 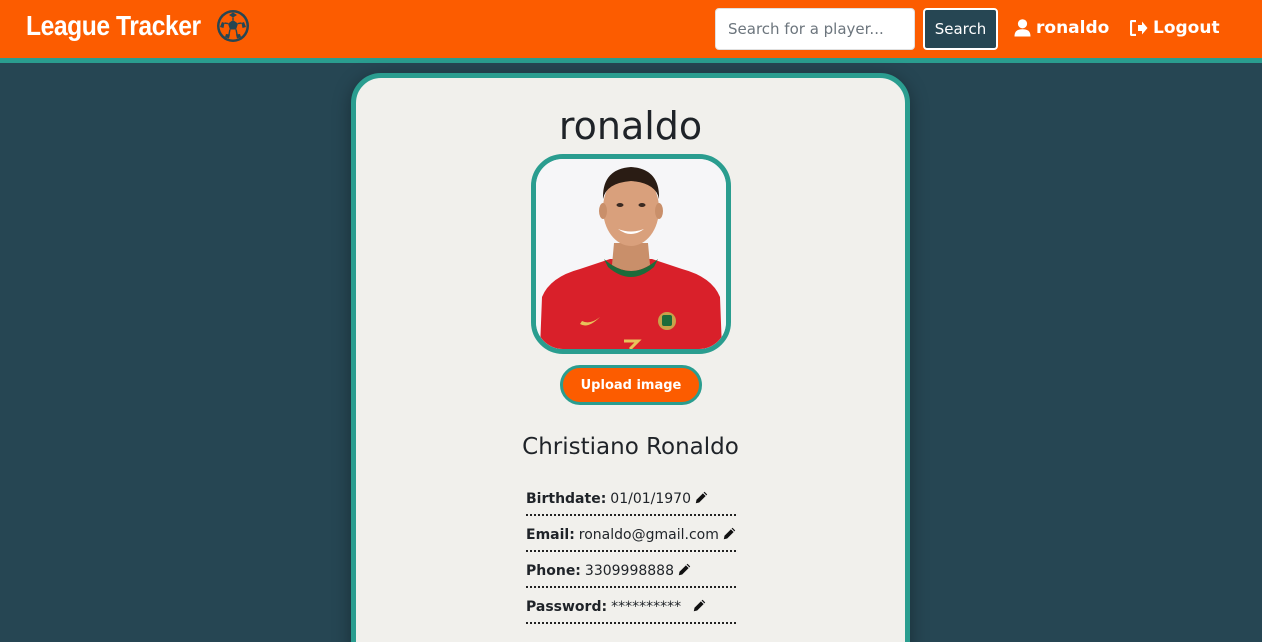 I want to click on info-value: 01/01/1970, so click(x=650, y=499).